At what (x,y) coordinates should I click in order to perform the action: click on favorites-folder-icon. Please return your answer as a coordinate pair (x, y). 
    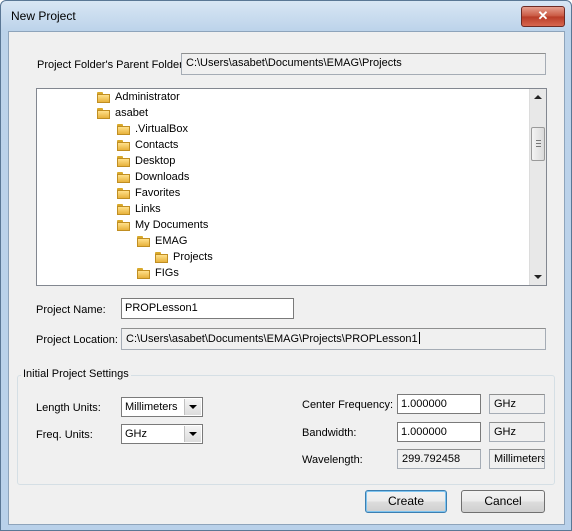
    Looking at the image, I should click on (123, 193).